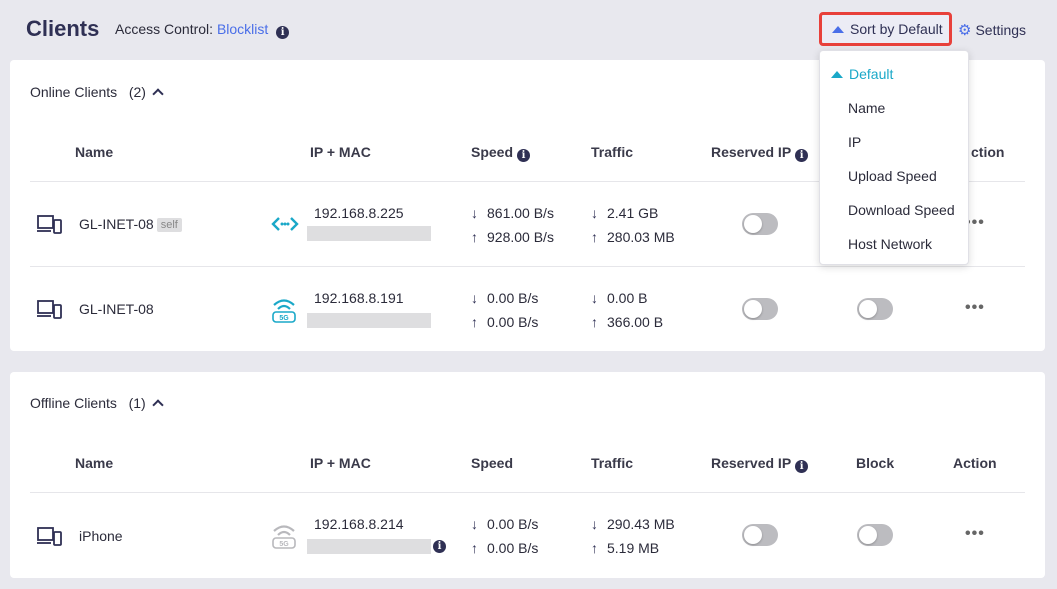 Image resolution: width=1057 pixels, height=589 pixels. What do you see at coordinates (612, 463) in the screenshot?
I see `col-traffic: Traffic` at bounding box center [612, 463].